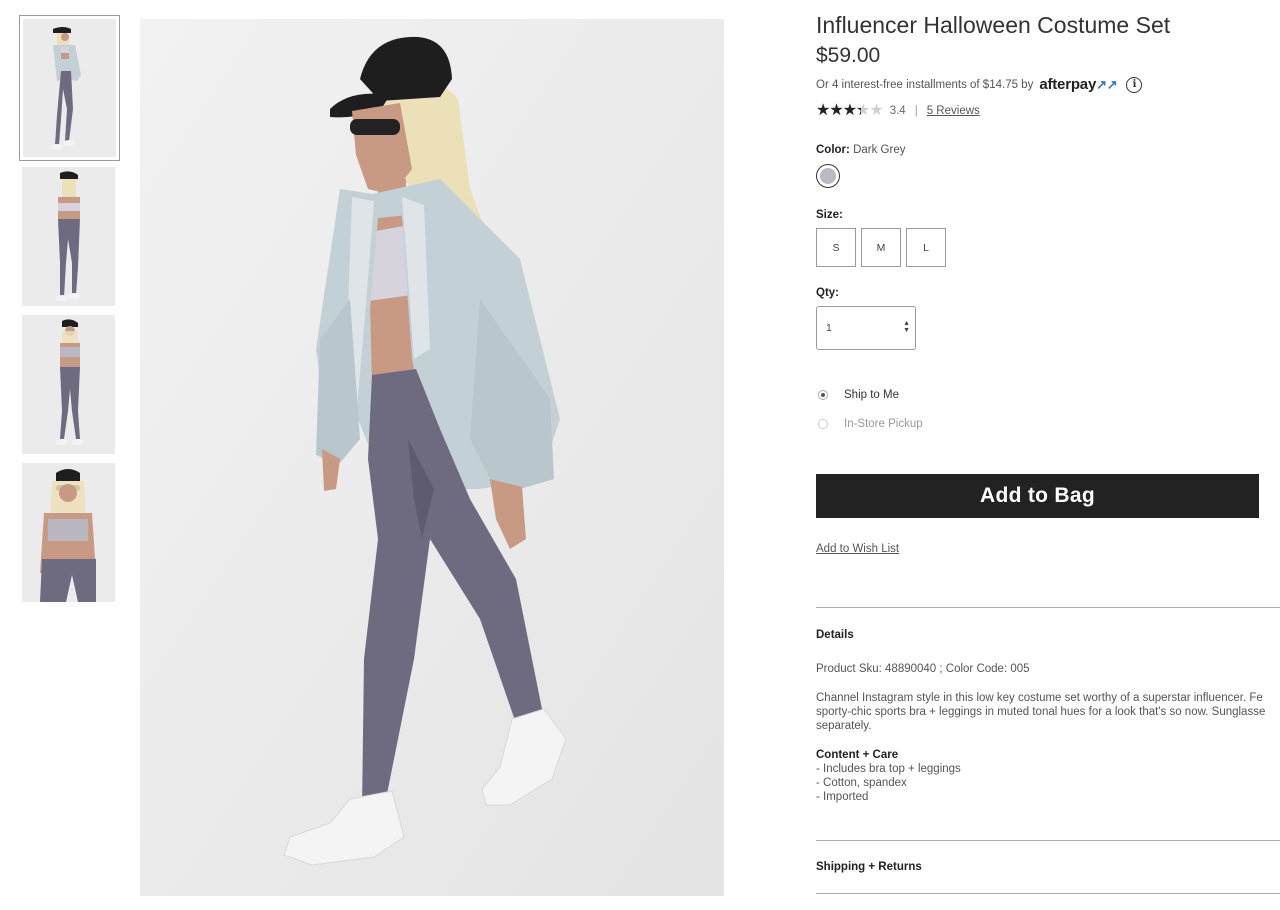  I want to click on content-care-heading: Content + Care, so click(857, 755).